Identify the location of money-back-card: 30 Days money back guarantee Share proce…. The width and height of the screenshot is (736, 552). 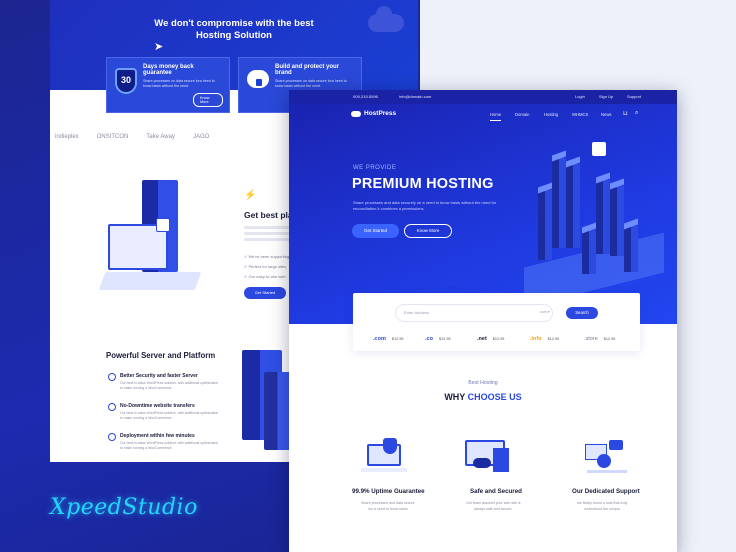
(168, 85).